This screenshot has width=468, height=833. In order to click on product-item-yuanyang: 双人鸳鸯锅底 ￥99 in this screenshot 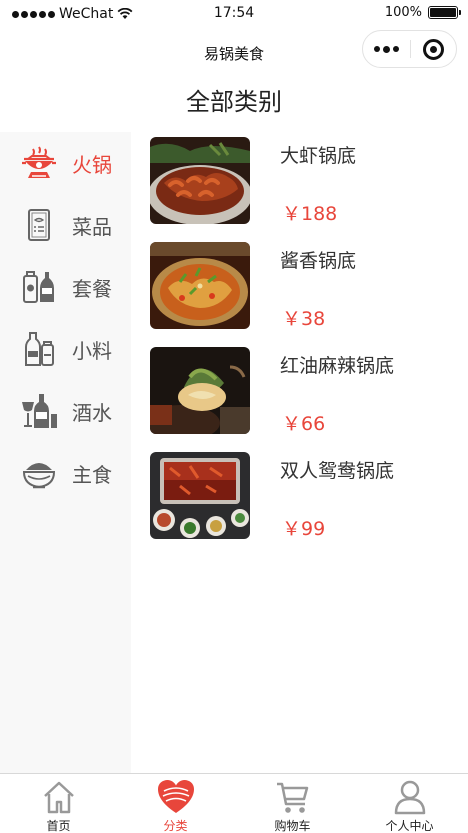, I will do `click(300, 497)`.